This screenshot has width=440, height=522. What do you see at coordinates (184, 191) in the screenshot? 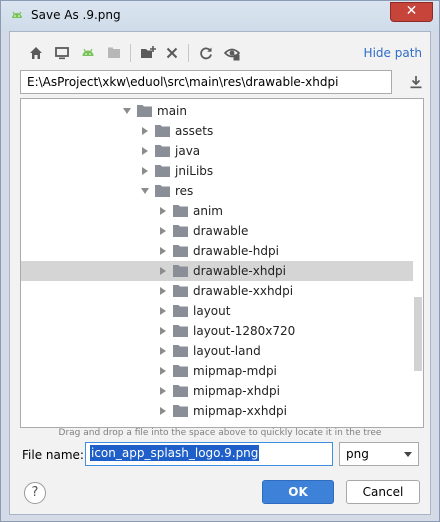
I see `tree-item-label: res` at bounding box center [184, 191].